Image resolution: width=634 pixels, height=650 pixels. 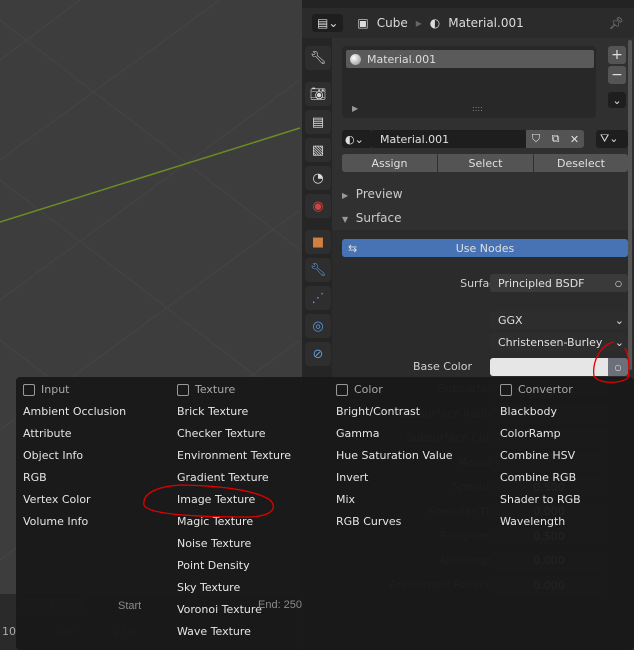 I want to click on menu-column-header: Input, so click(x=46, y=389).